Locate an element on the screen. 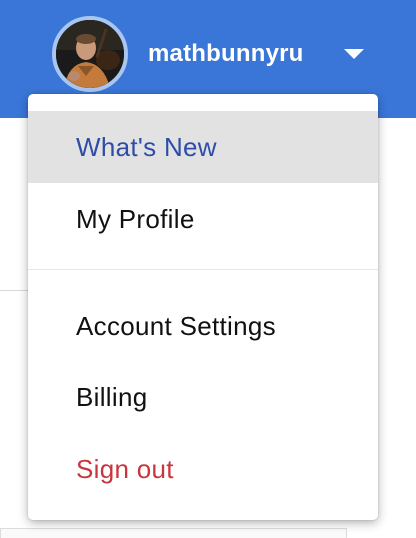  menu-item-label: What's New is located at coordinates (146, 146).